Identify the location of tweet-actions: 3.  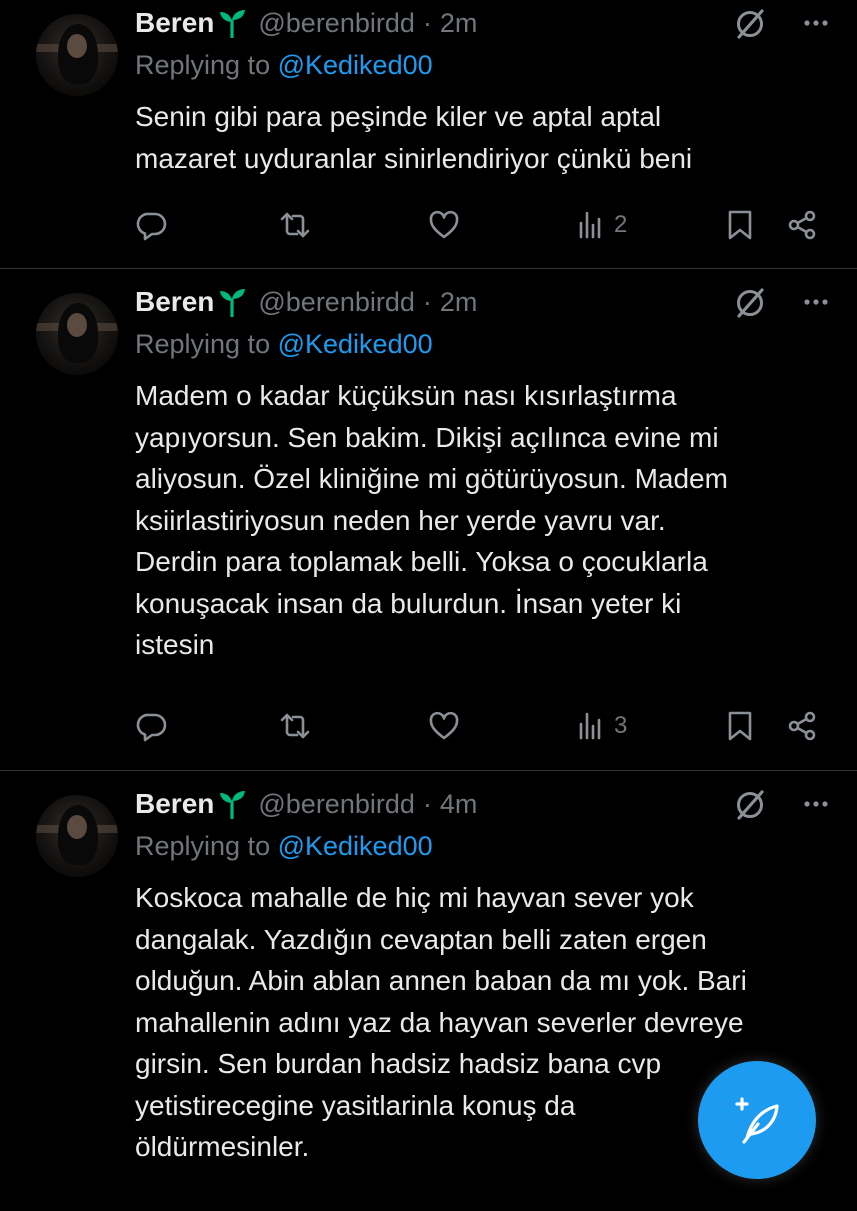
(428, 726).